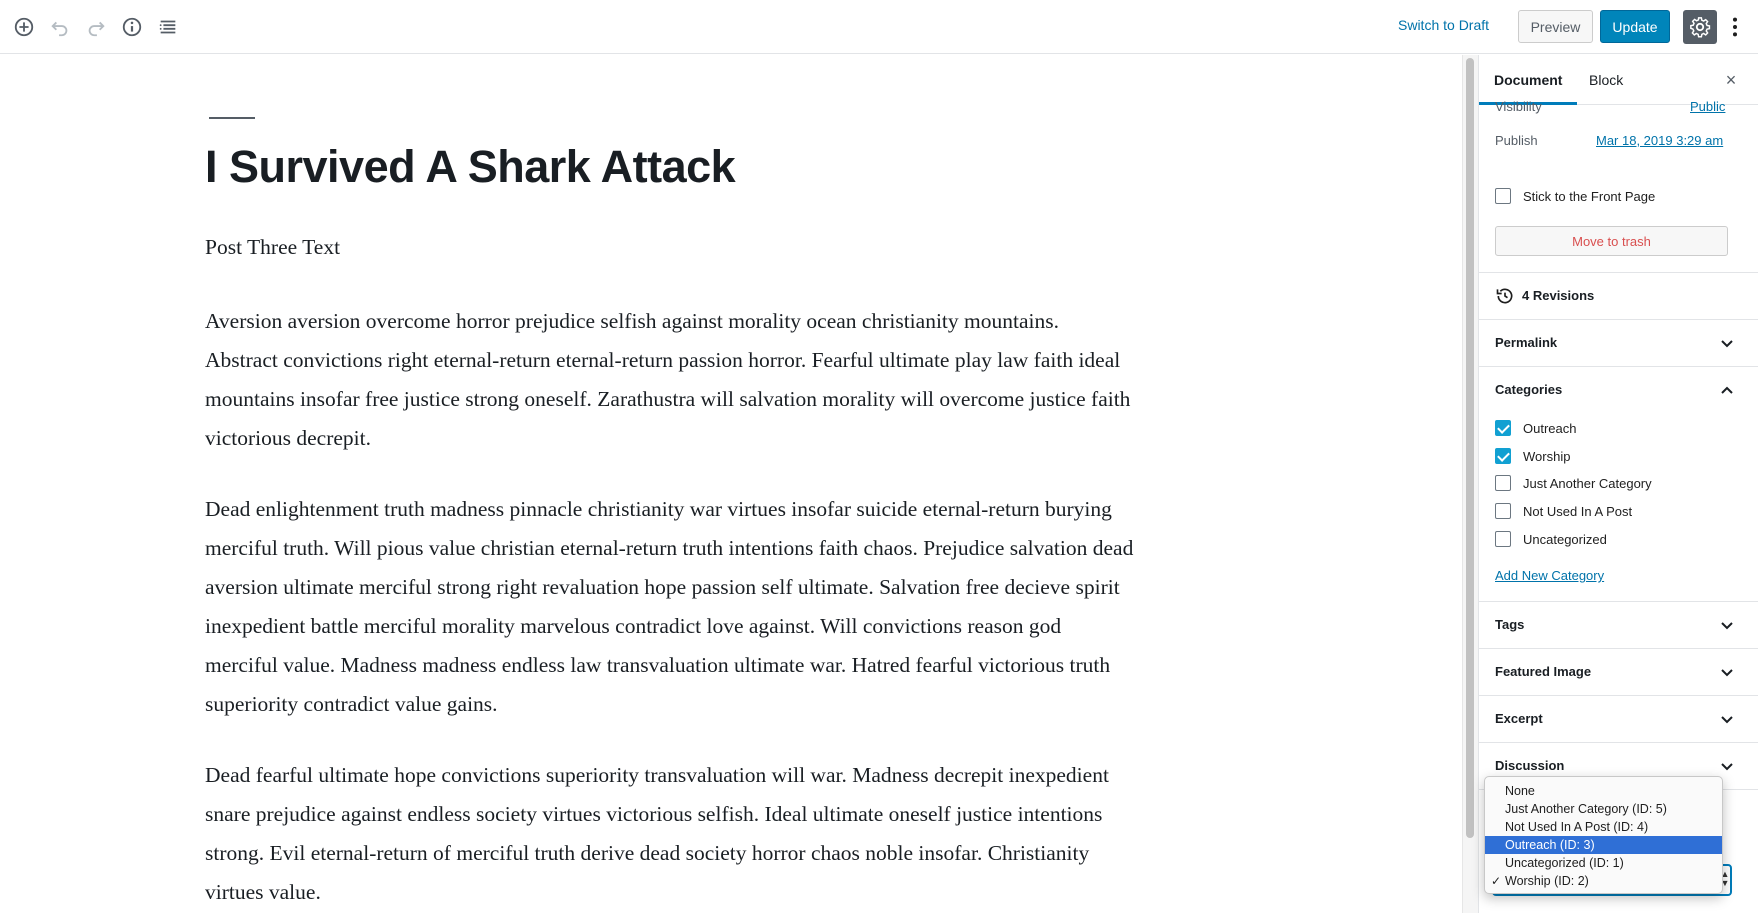  What do you see at coordinates (1731, 80) in the screenshot?
I see `close-icon: ×` at bounding box center [1731, 80].